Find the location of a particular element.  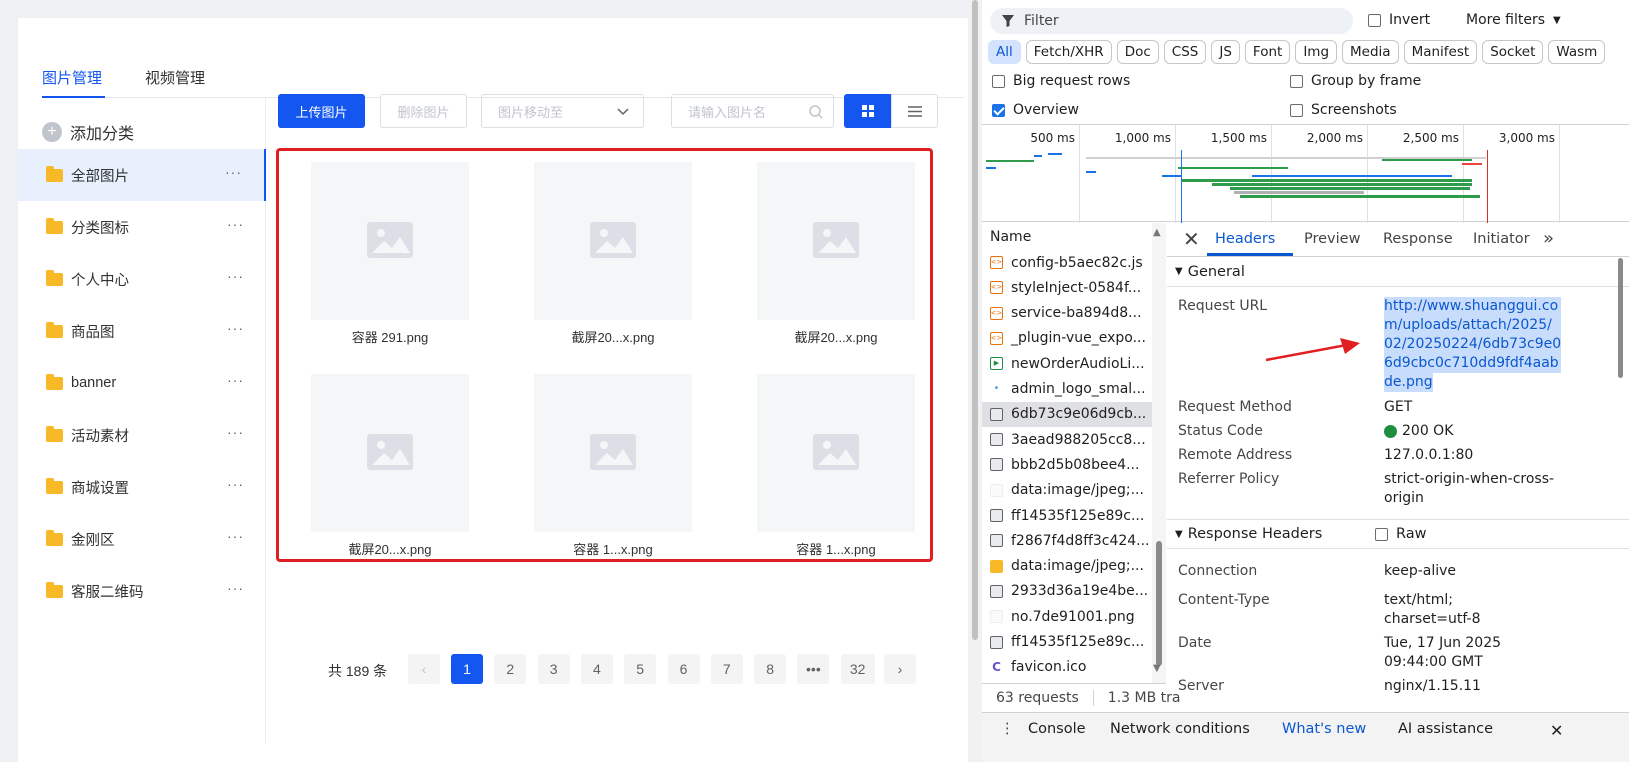

general-section-header: ▼ General is located at coordinates (1398, 272).